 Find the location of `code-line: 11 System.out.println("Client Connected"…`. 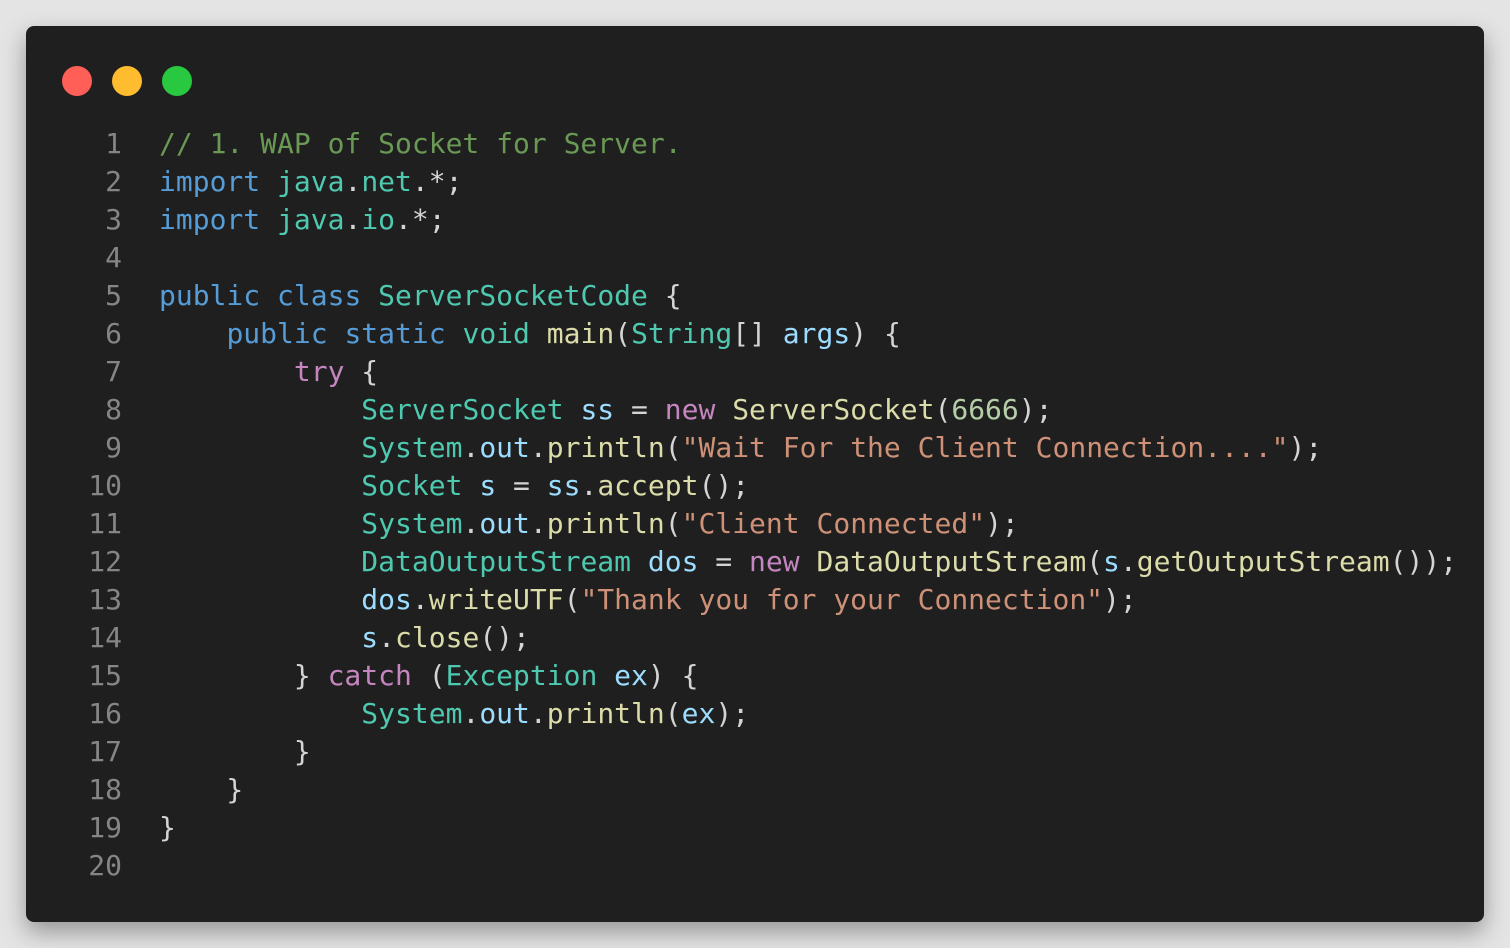

code-line: 11 System.out.println("Client Connected"… is located at coordinates (755, 524).